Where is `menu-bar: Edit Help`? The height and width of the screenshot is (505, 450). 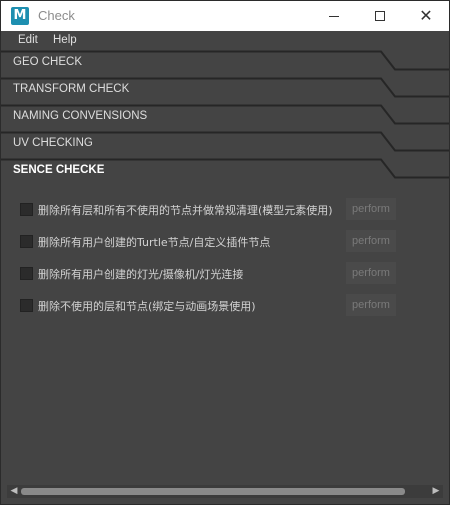 menu-bar: Edit Help is located at coordinates (225, 41).